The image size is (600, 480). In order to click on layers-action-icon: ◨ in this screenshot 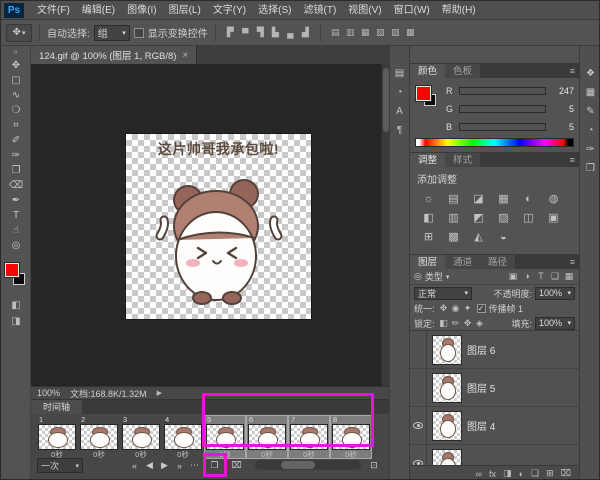, I will do `click(507, 473)`.